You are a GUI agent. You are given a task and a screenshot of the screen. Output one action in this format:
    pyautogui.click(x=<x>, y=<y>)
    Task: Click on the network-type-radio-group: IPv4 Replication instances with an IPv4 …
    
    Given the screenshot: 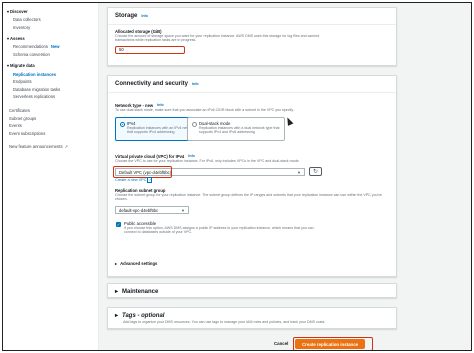 What is the action you would take?
    pyautogui.click(x=253, y=130)
    